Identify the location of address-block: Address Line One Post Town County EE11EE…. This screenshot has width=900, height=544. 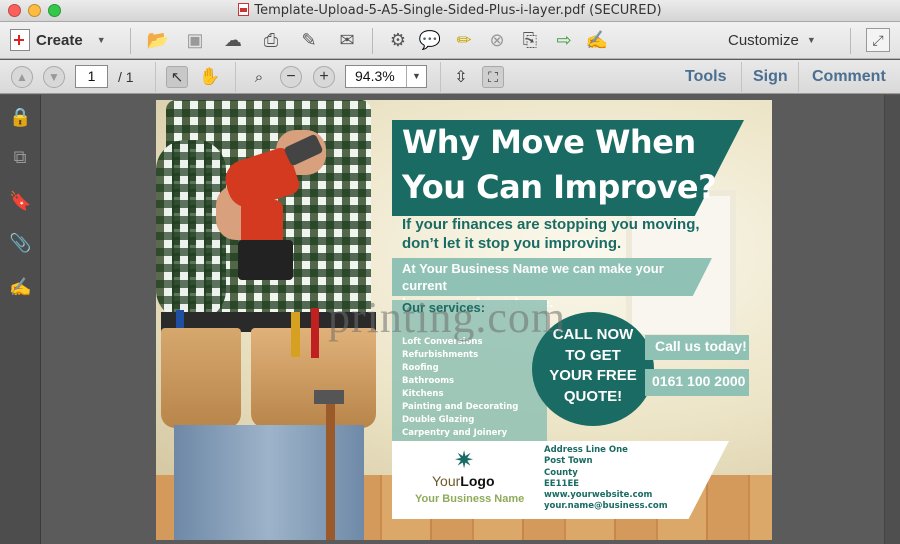
(606, 479).